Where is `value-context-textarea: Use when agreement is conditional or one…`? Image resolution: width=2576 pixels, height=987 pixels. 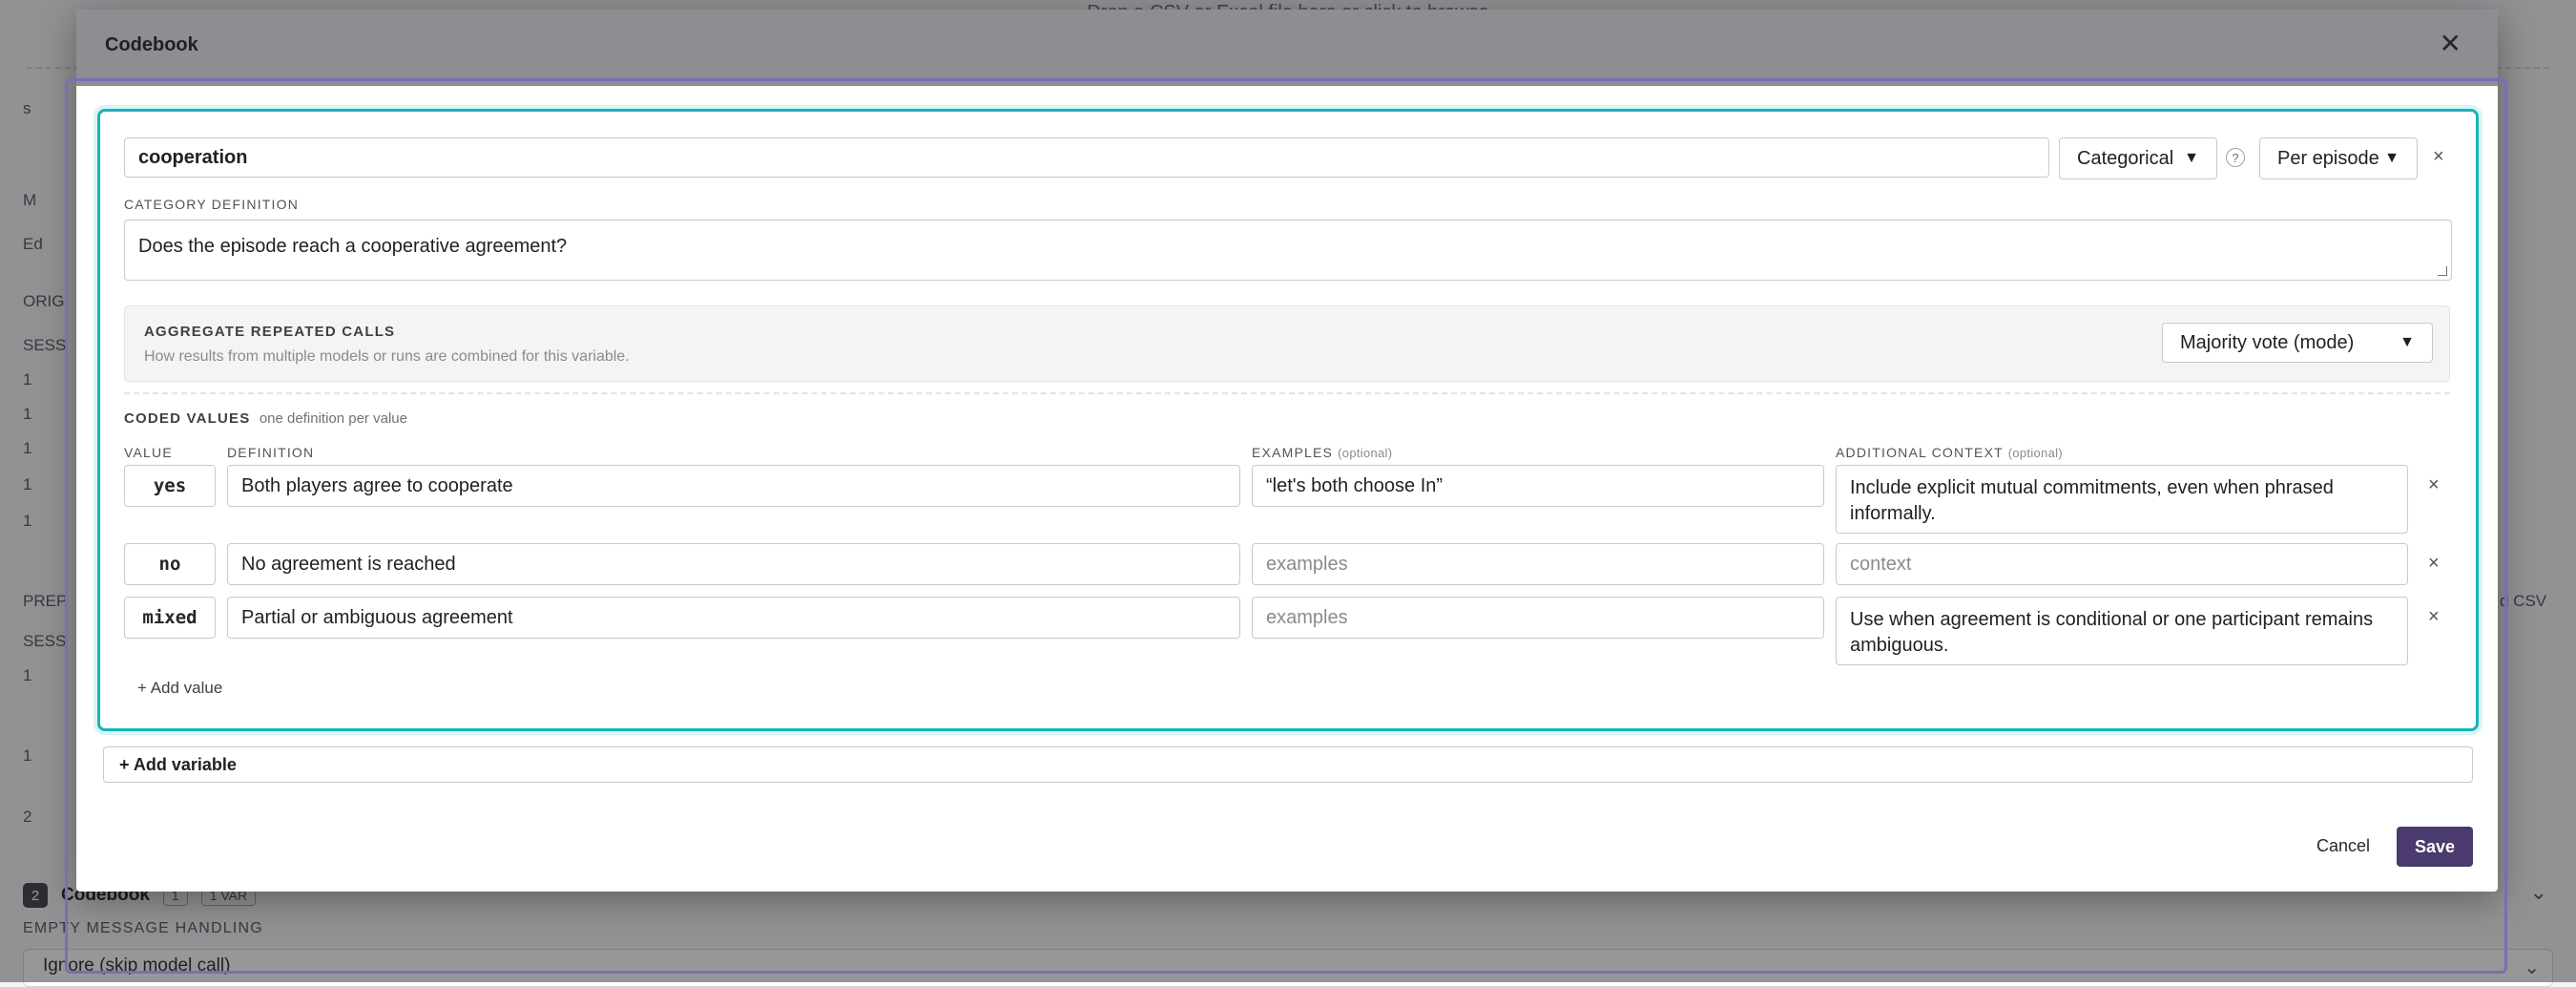 value-context-textarea: Use when agreement is conditional or one… is located at coordinates (2122, 631).